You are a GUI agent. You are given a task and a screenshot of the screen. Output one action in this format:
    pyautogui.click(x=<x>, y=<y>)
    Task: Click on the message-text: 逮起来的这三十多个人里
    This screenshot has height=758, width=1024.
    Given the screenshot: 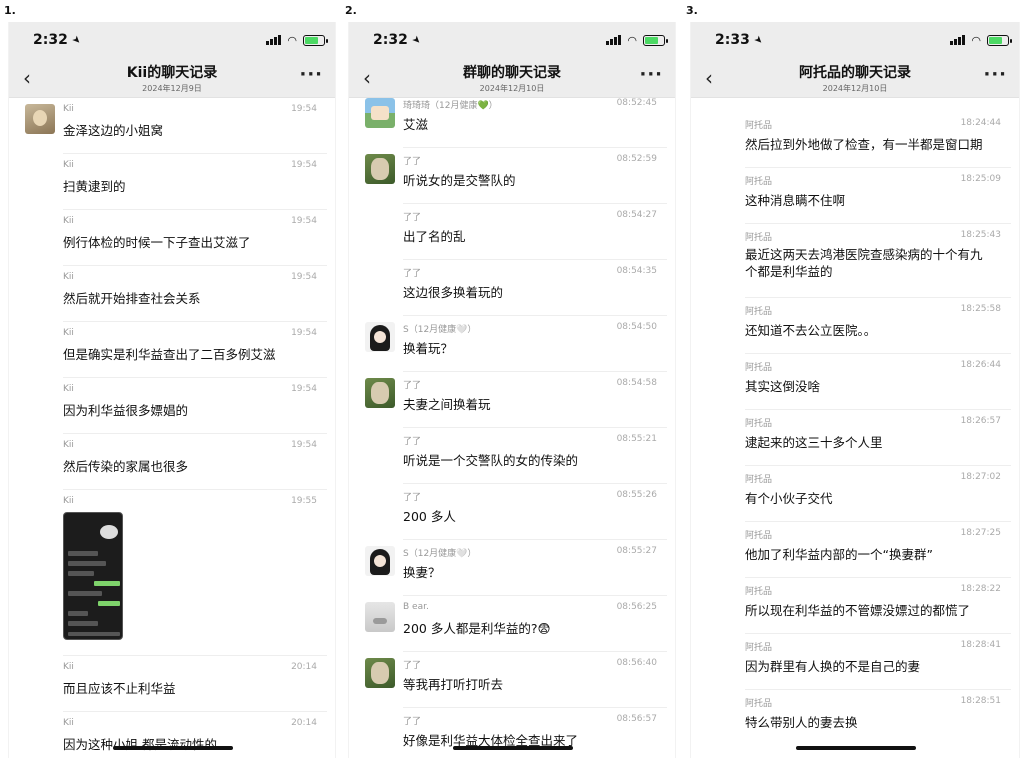 What is the action you would take?
    pyautogui.click(x=814, y=442)
    